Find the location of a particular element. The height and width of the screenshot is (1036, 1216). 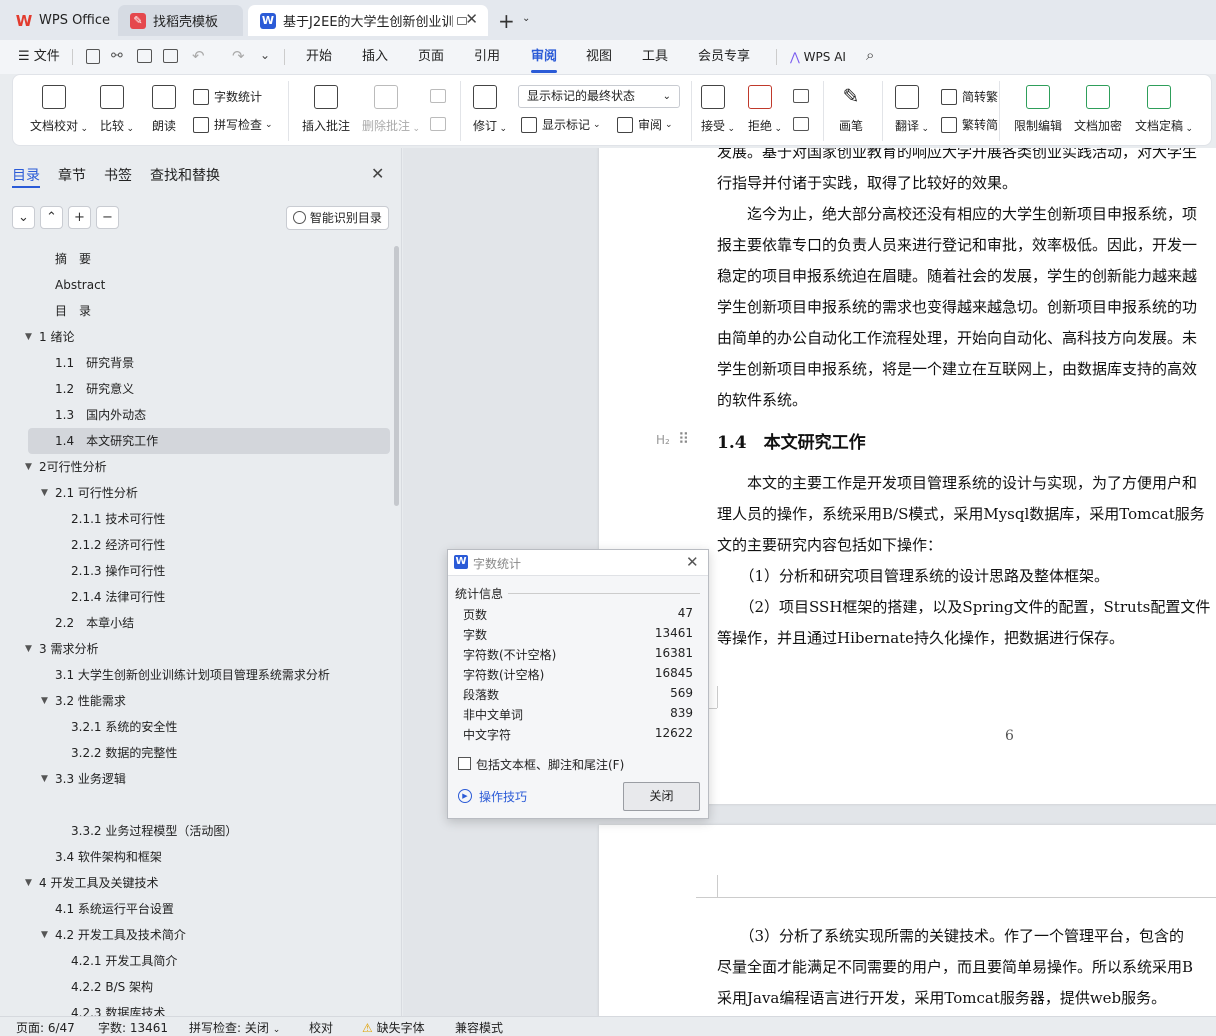

close-tab-icon: ✕ is located at coordinates (471, 19).